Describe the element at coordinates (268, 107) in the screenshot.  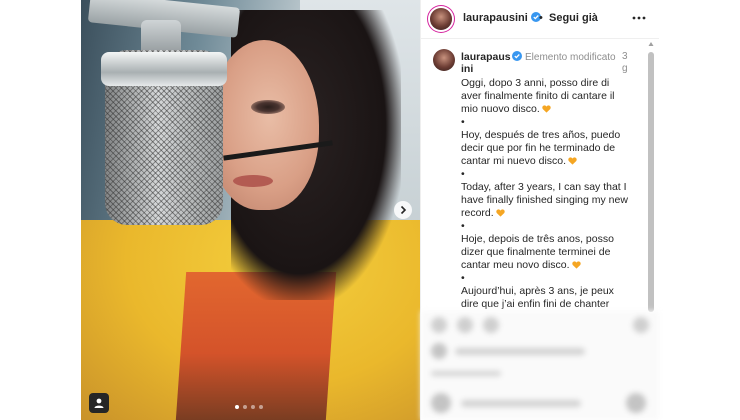
I see `photo-eye` at that location.